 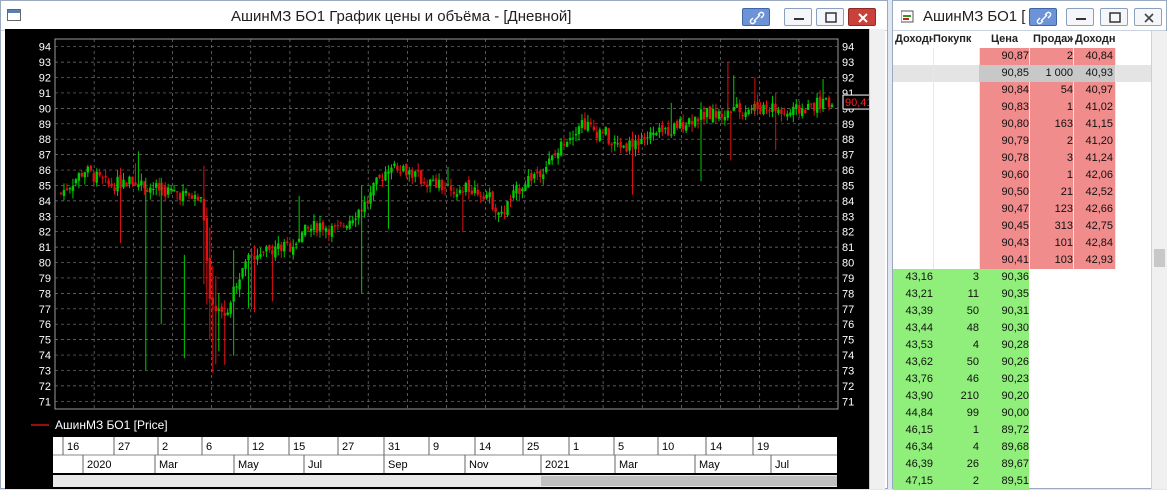 I want to click on horizontal-scrollbar, so click(x=445, y=481).